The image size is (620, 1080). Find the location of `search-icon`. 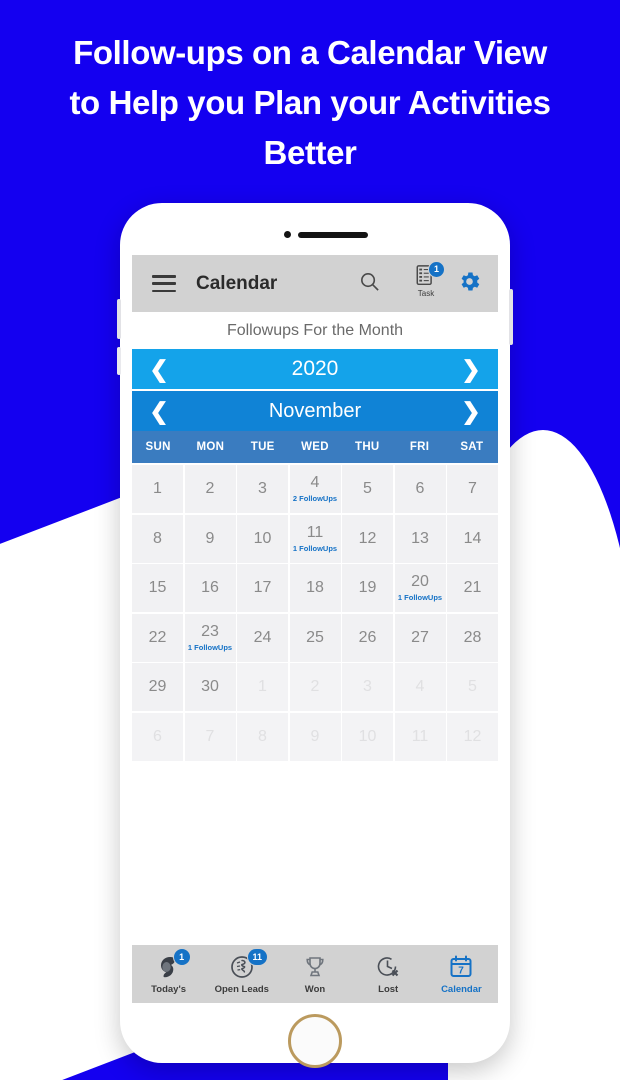

search-icon is located at coordinates (369, 284).